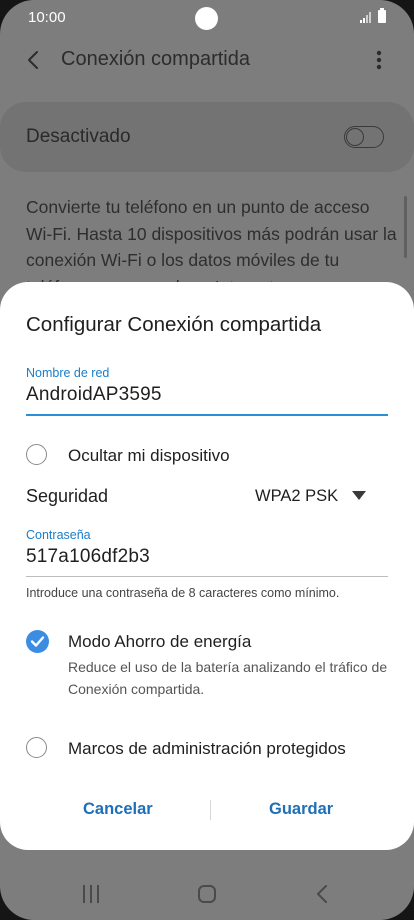 This screenshot has height=920, width=414. Describe the element at coordinates (174, 324) in the screenshot. I see `dialog-title: Configurar Conexión compartida` at that location.